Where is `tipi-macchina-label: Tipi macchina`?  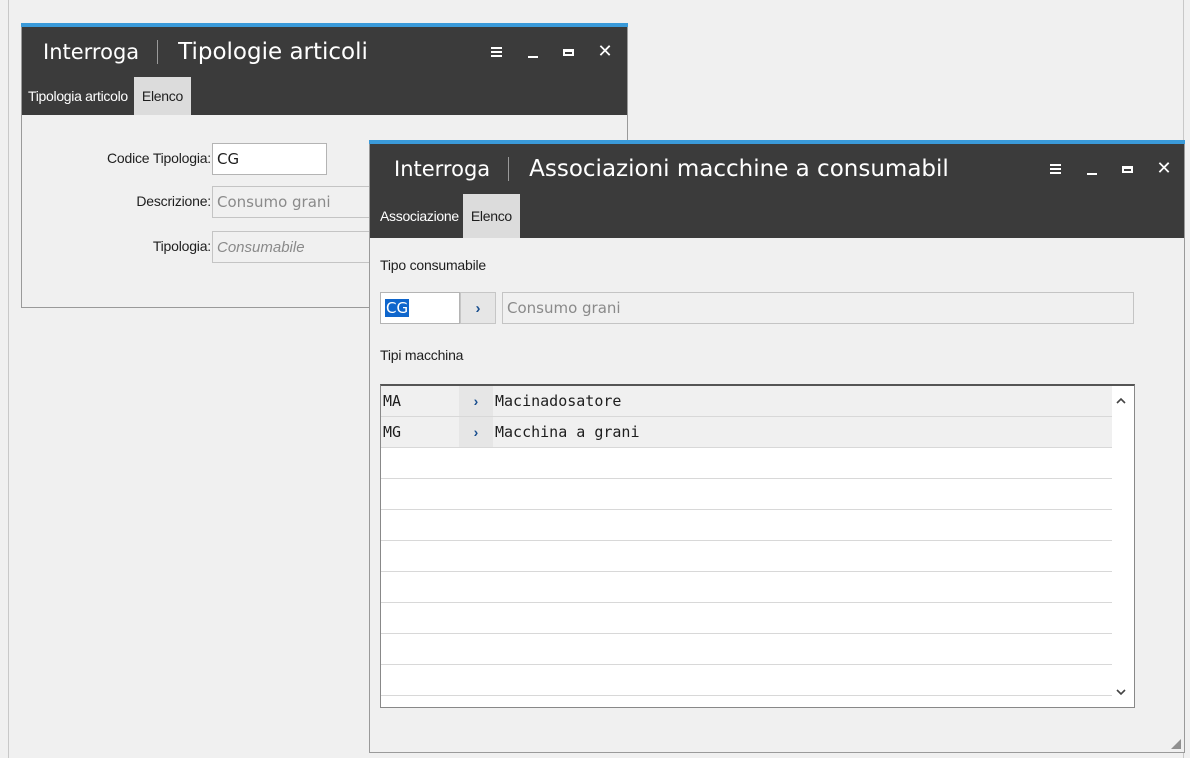 tipi-macchina-label: Tipi macchina is located at coordinates (422, 355).